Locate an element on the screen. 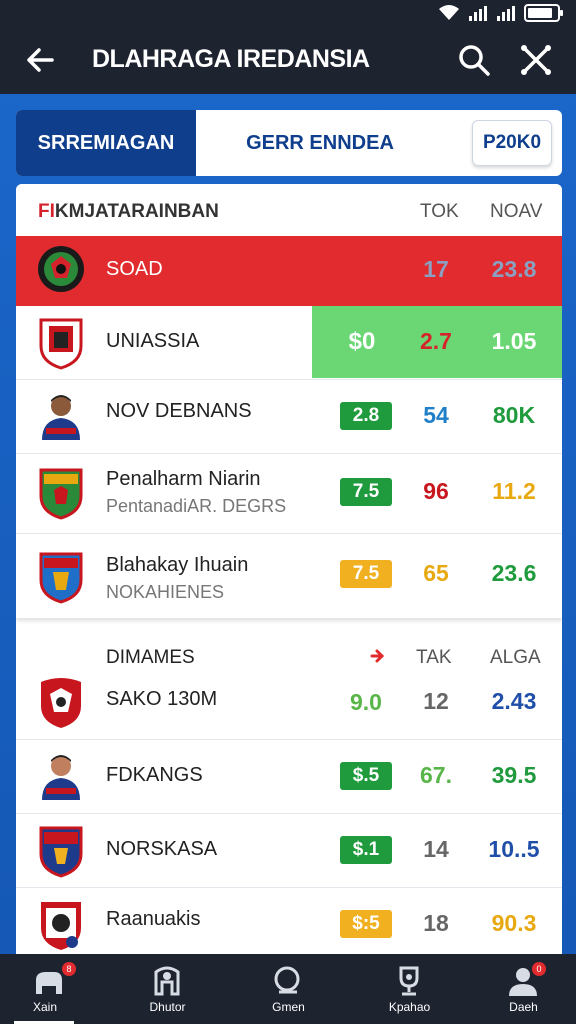  table-row: SAKO 130M 9.0 12 2.43 is located at coordinates (289, 703).